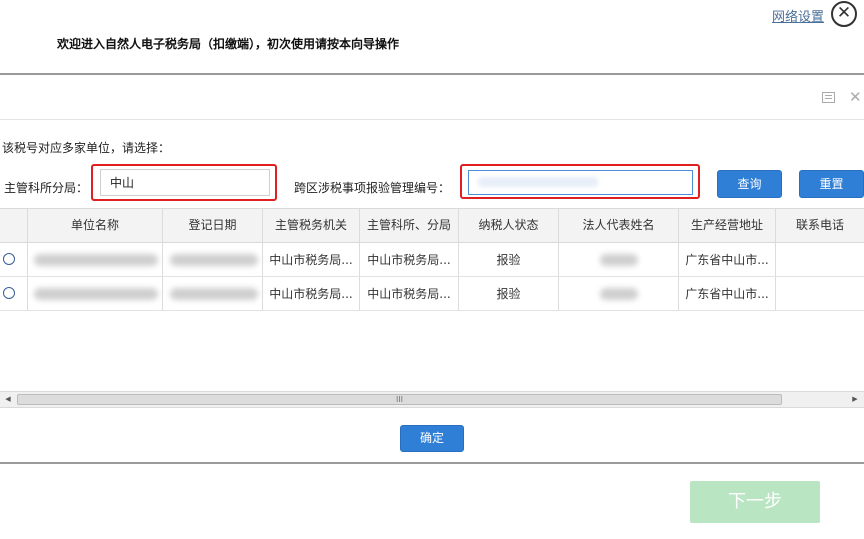 The height and width of the screenshot is (539, 864). Describe the element at coordinates (828, 97) in the screenshot. I see `maximize-icon` at that location.